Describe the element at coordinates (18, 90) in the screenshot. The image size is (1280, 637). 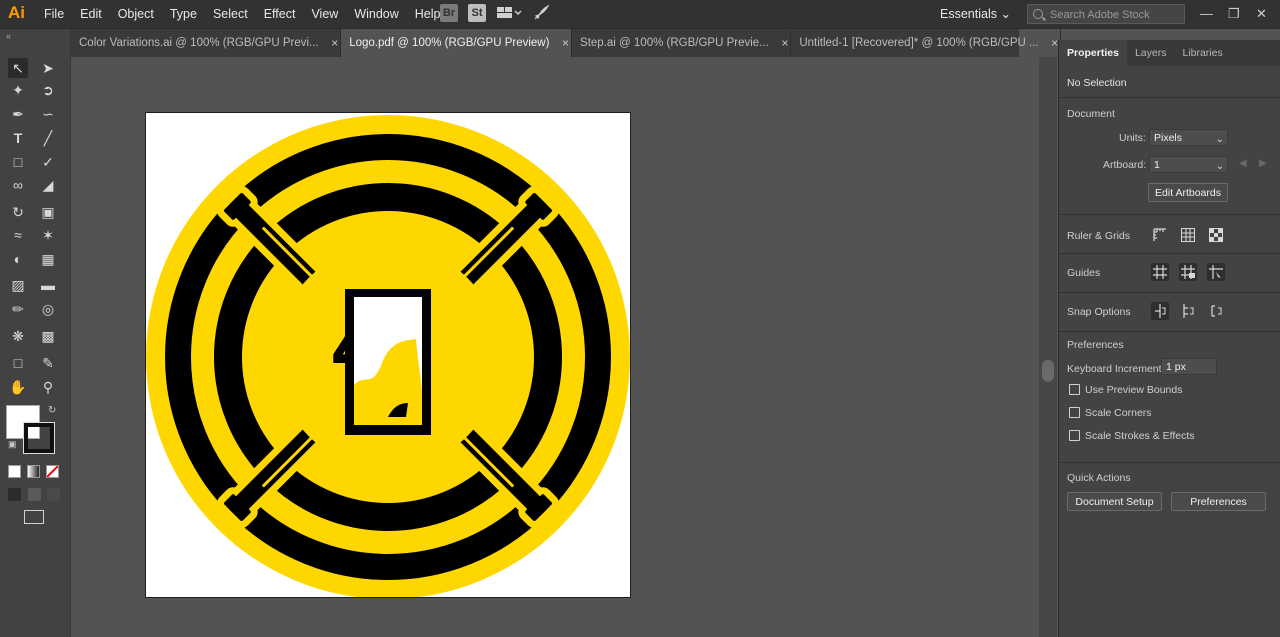
I see `magic-wand-tool-icon: ✦` at that location.